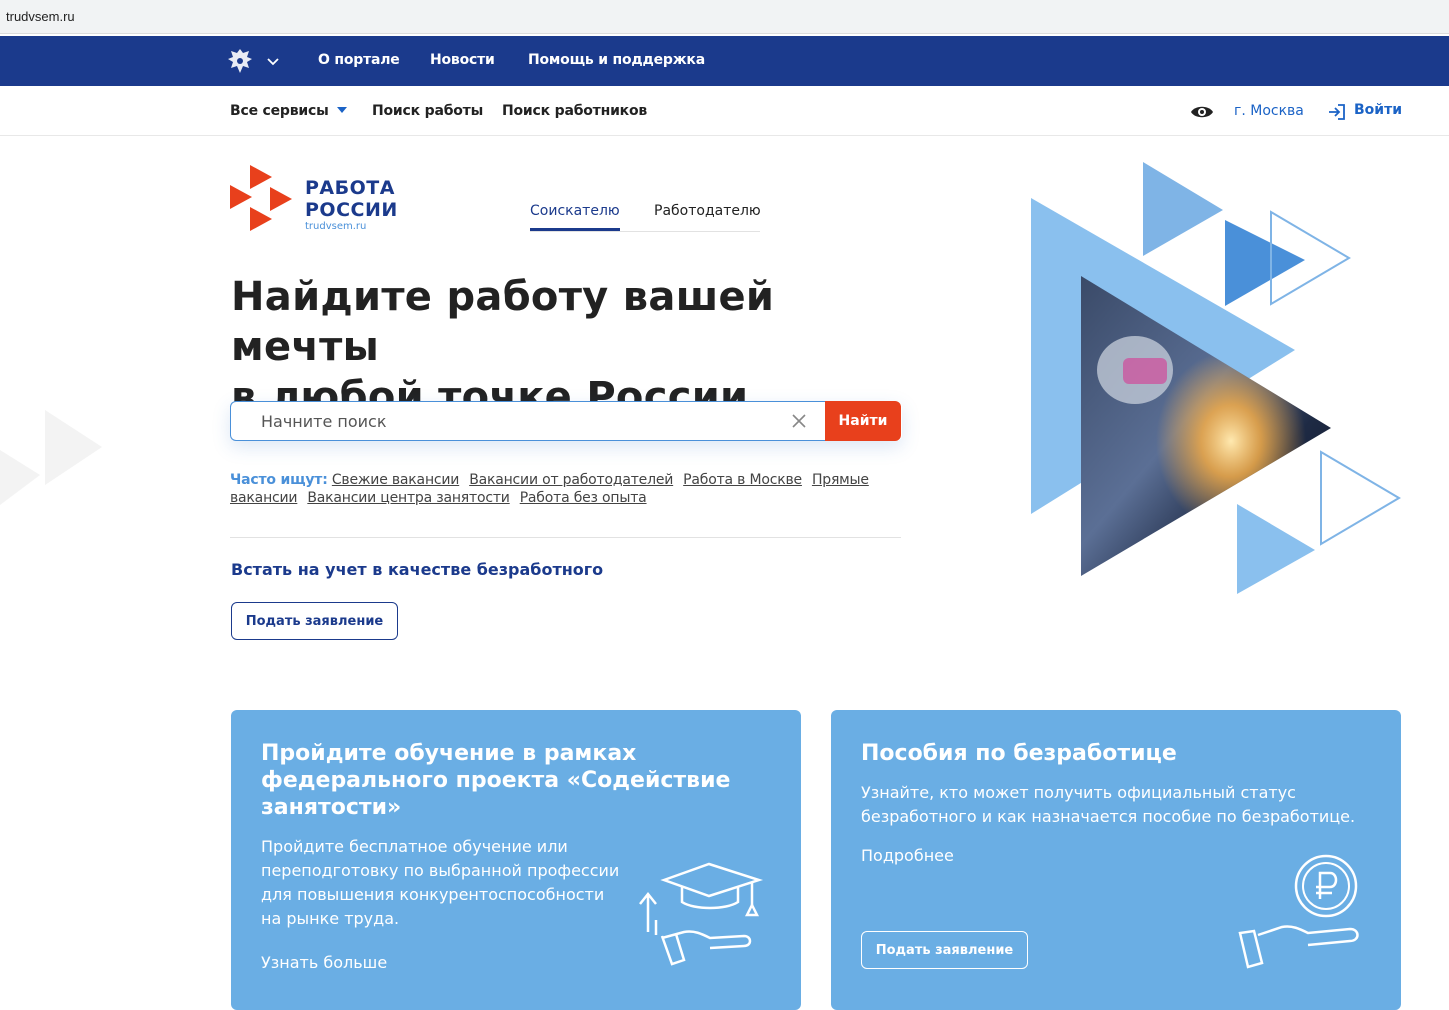 This screenshot has height=1010, width=1449. I want to click on logo-text-line2: РОССИИ, so click(351, 210).